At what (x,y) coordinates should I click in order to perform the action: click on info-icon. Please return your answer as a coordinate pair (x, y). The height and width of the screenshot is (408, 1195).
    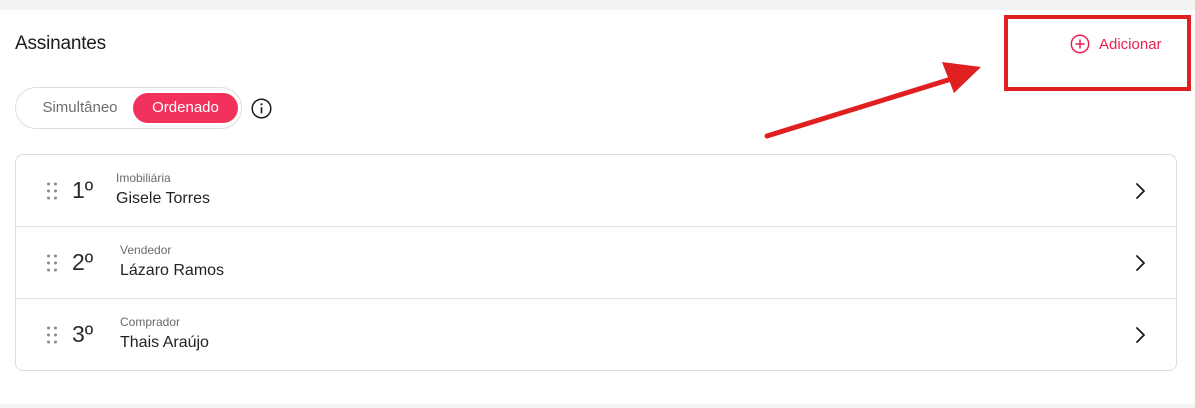
    Looking at the image, I should click on (261, 108).